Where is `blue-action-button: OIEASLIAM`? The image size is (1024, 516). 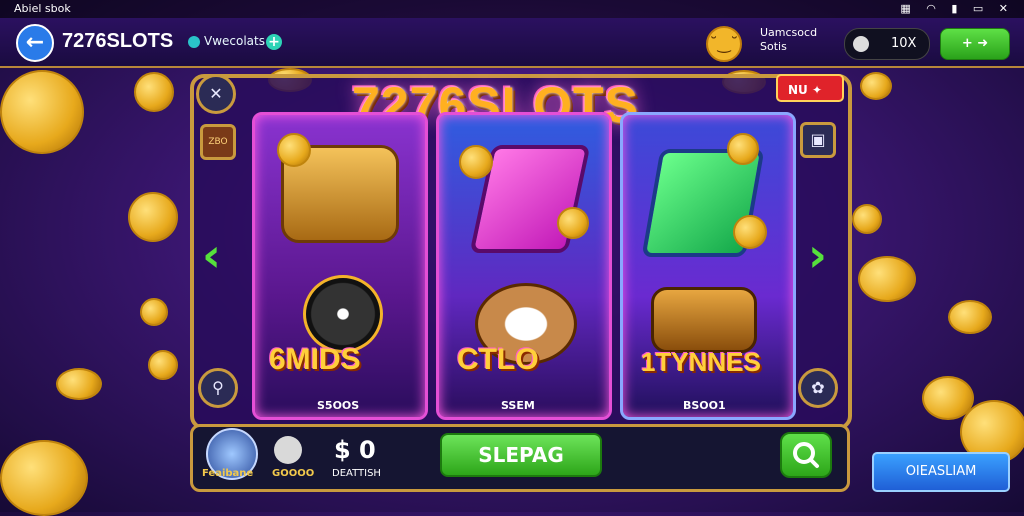 blue-action-button: OIEASLIAM is located at coordinates (941, 472).